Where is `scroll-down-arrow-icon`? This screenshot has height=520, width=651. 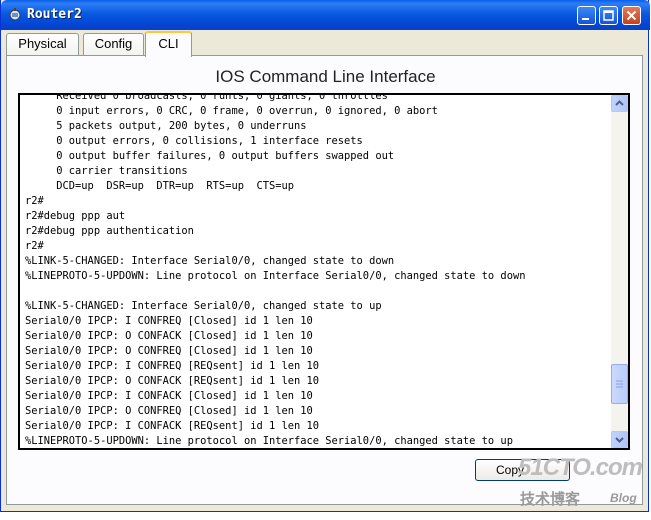 scroll-down-arrow-icon is located at coordinates (619, 440).